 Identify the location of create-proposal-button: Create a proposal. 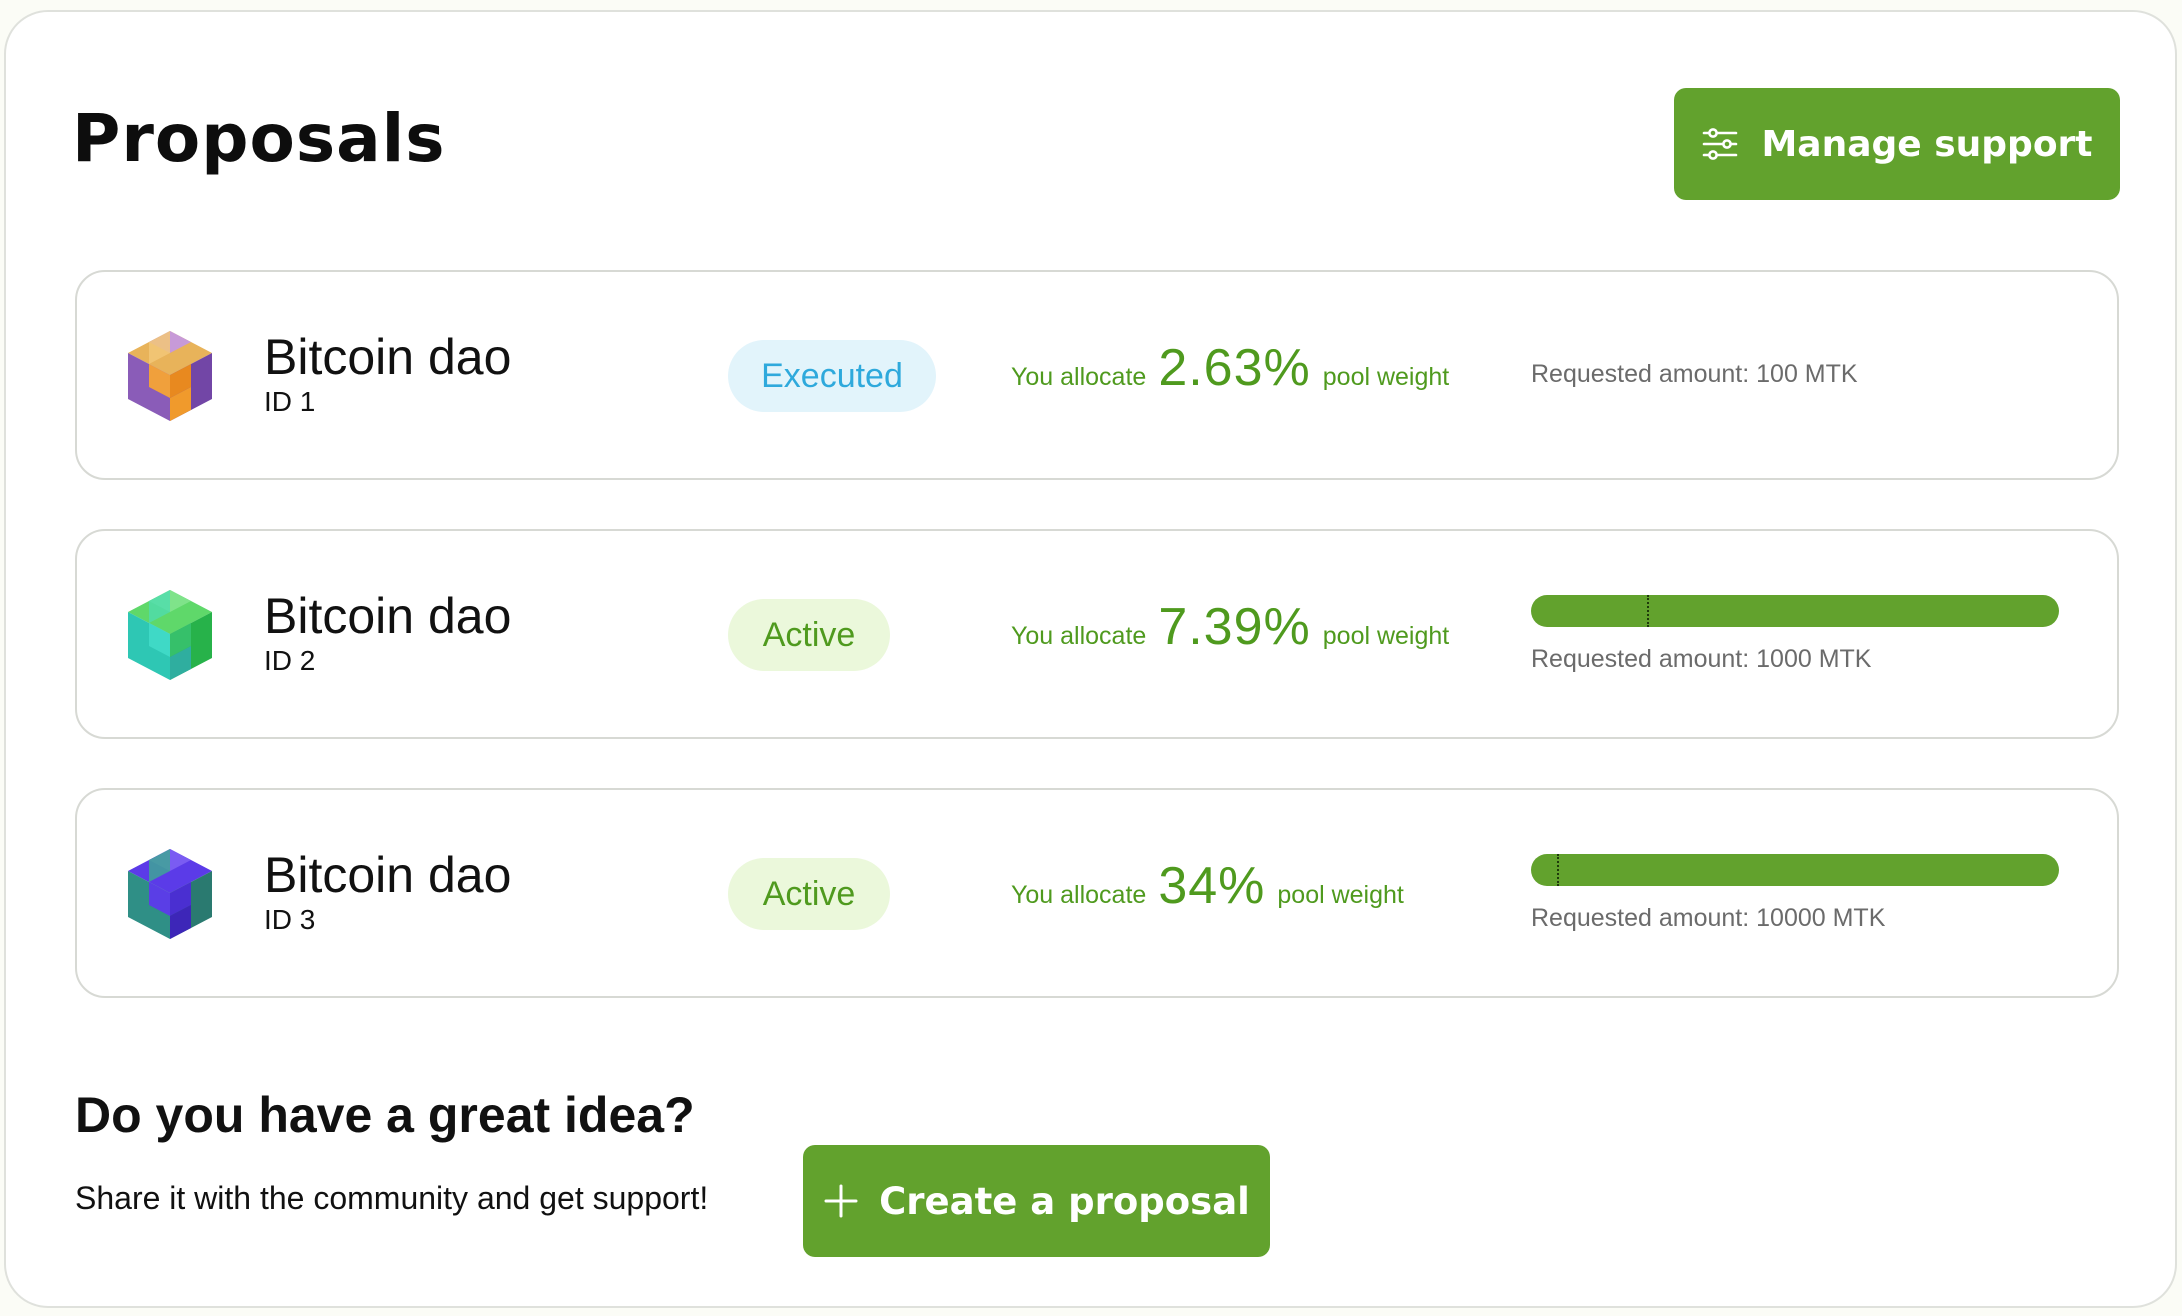
(1036, 1201).